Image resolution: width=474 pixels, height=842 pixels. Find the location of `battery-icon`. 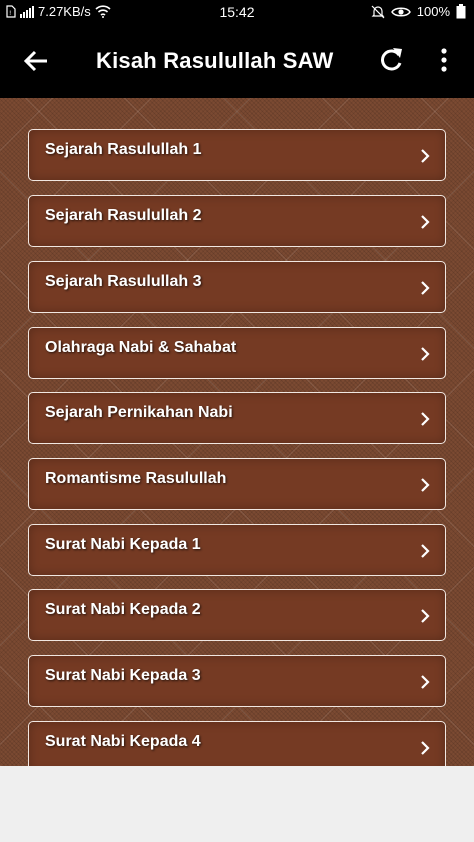

battery-icon is located at coordinates (461, 11).